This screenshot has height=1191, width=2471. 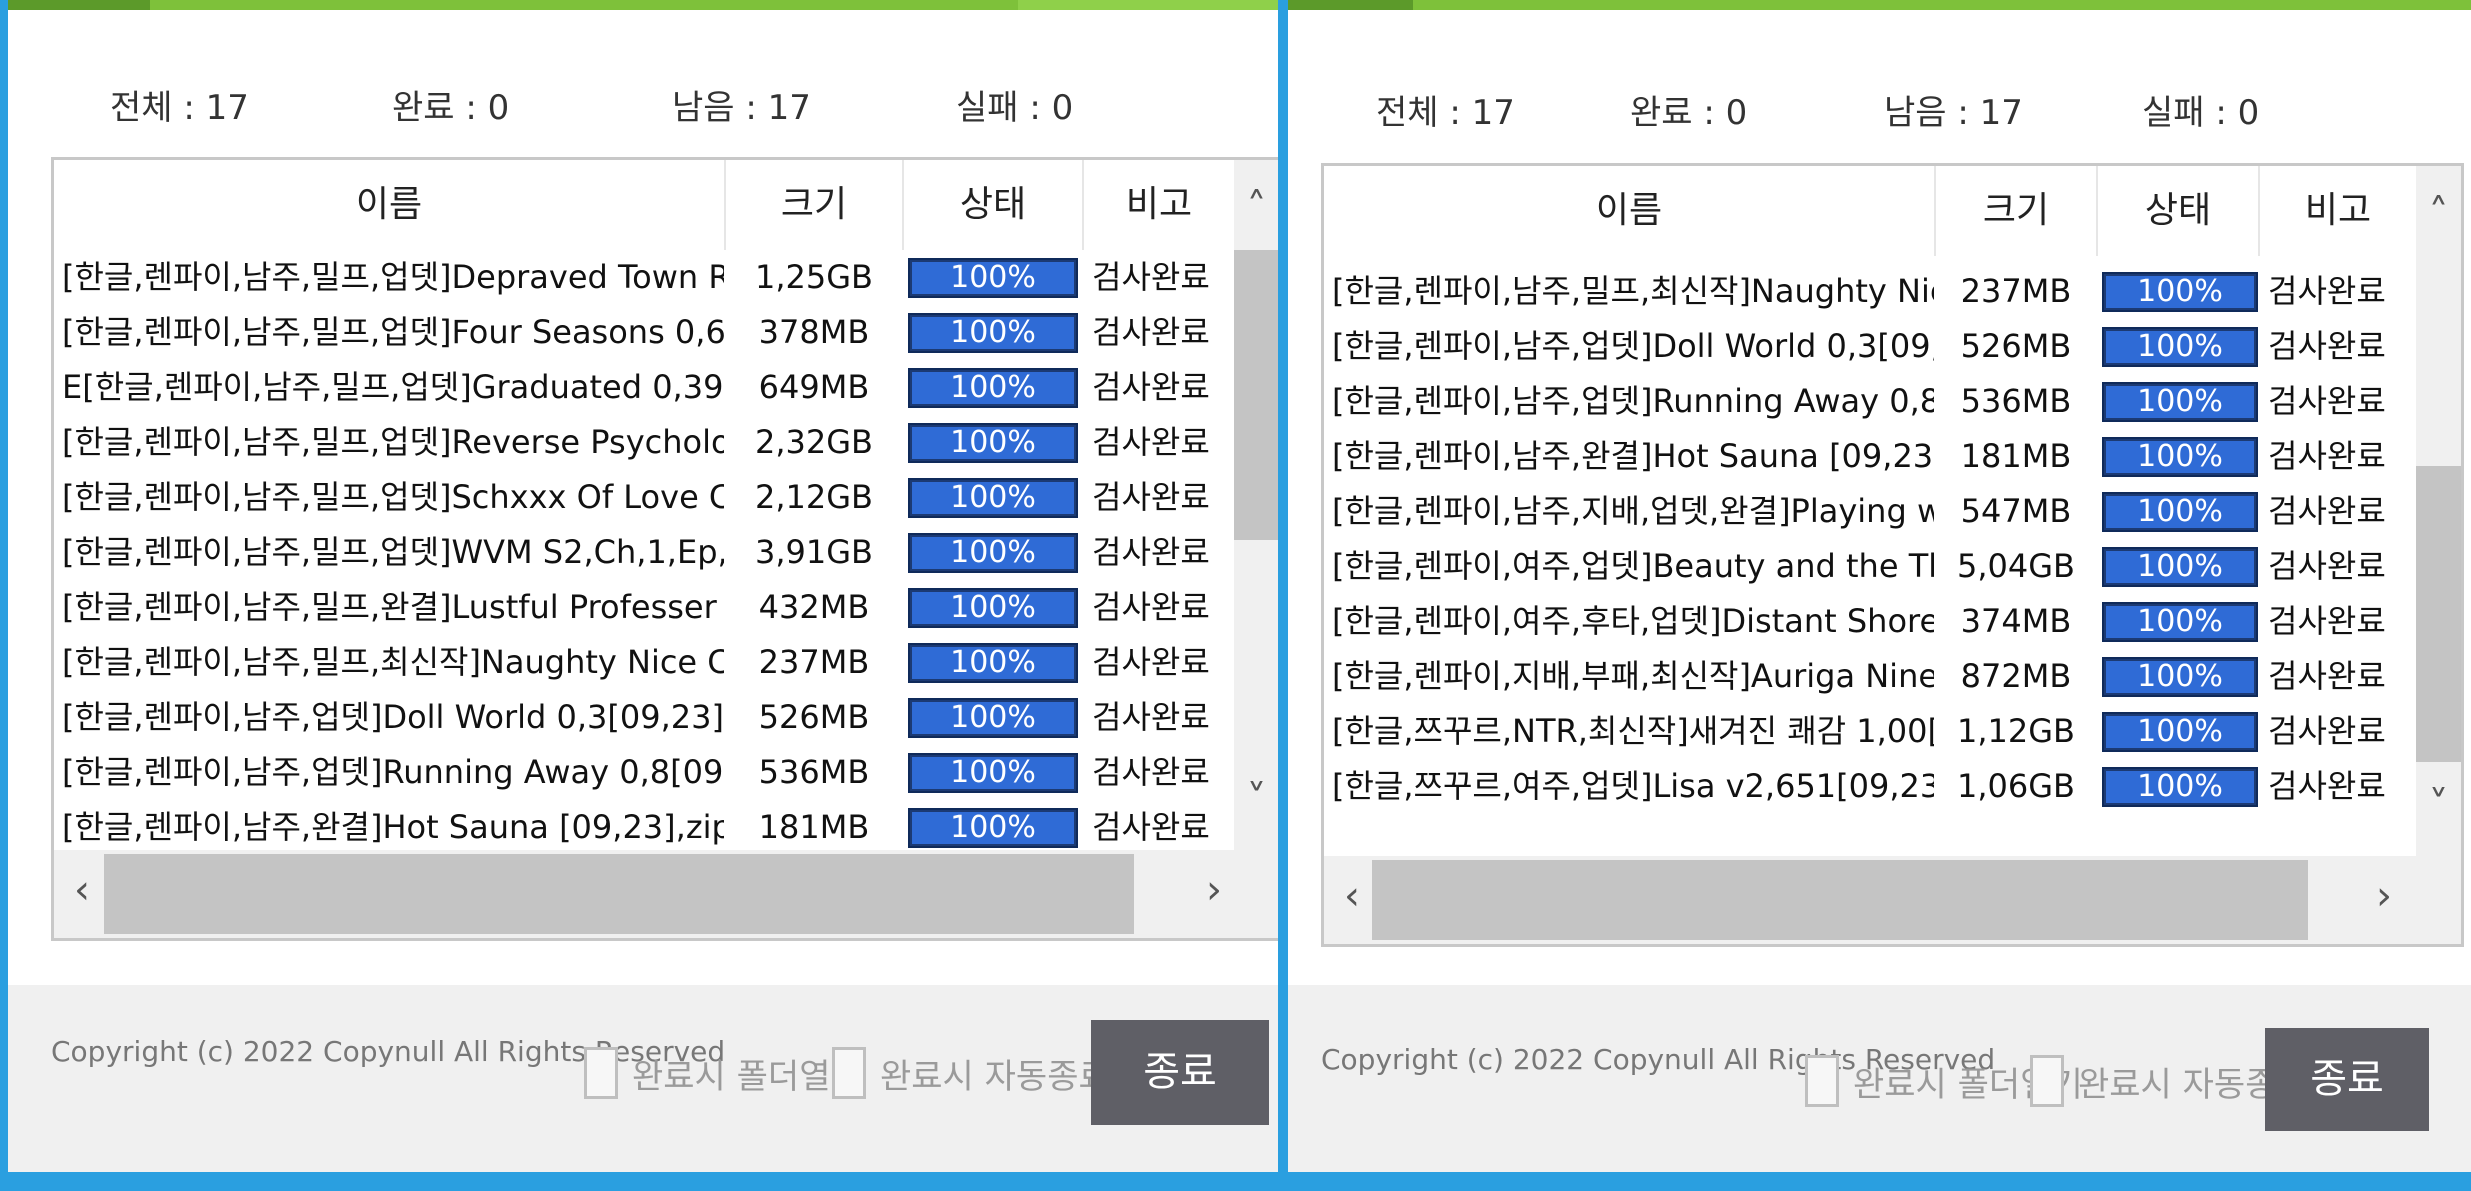 I want to click on summary-done: 완료 : 0, so click(x=1689, y=113).